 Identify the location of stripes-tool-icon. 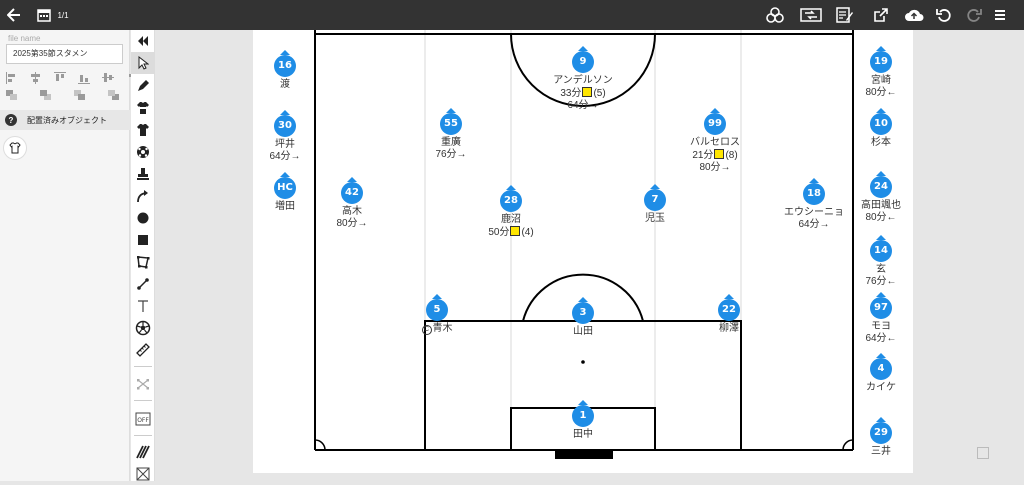
(143, 452).